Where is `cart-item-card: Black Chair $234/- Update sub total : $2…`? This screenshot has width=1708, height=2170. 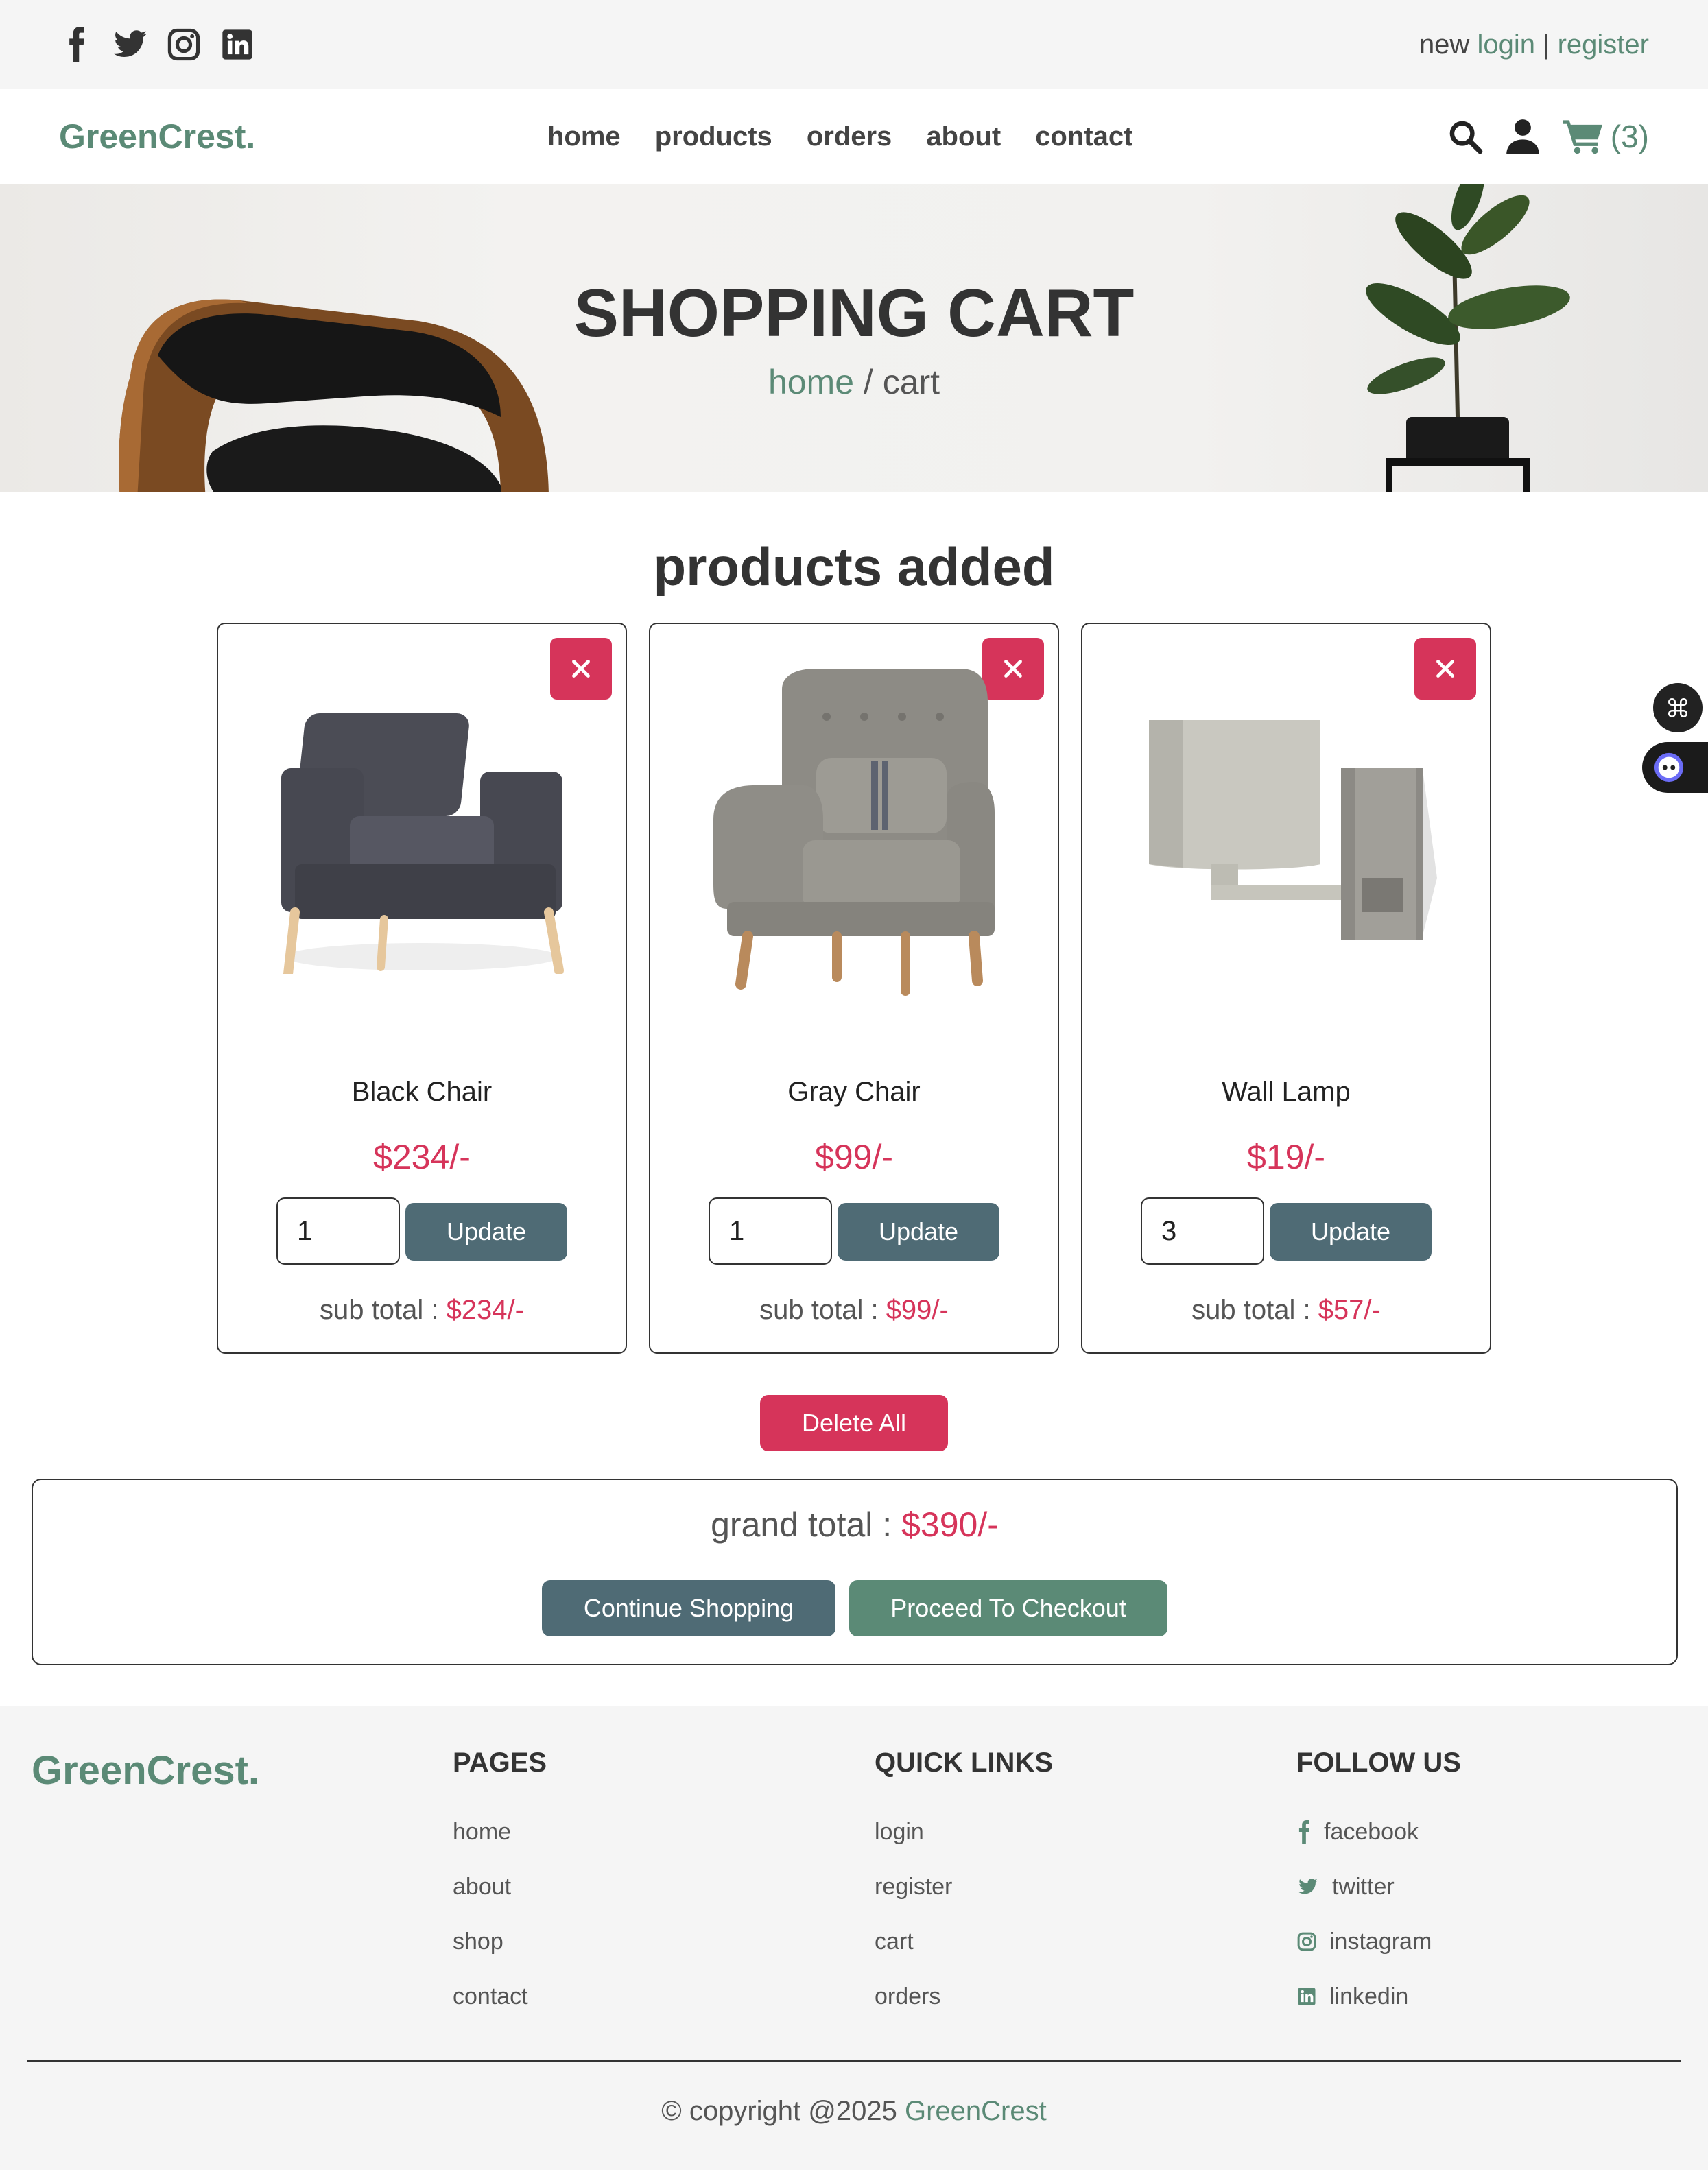
cart-item-card: Black Chair $234/- Update sub total : $2… is located at coordinates (422, 988).